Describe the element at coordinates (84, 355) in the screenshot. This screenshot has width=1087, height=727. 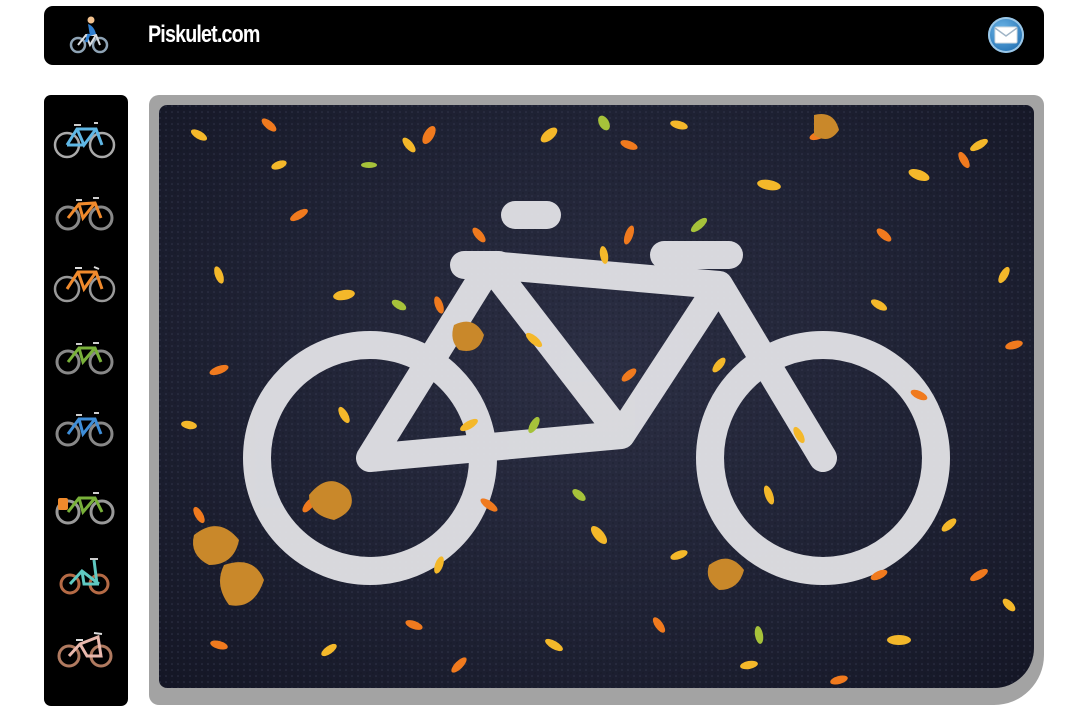
I see `hybrid-bike-icon` at that location.